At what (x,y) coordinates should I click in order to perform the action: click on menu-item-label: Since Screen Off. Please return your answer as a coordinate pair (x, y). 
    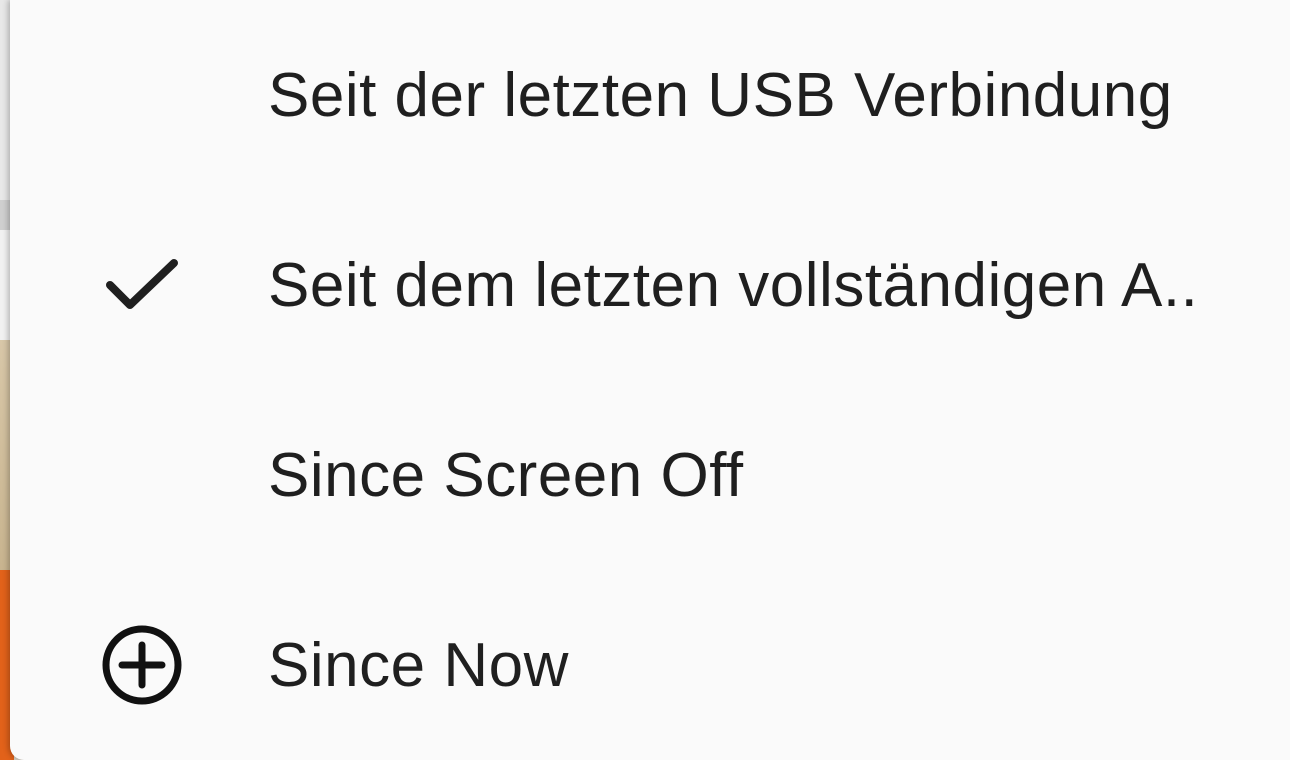
    Looking at the image, I should click on (506, 475).